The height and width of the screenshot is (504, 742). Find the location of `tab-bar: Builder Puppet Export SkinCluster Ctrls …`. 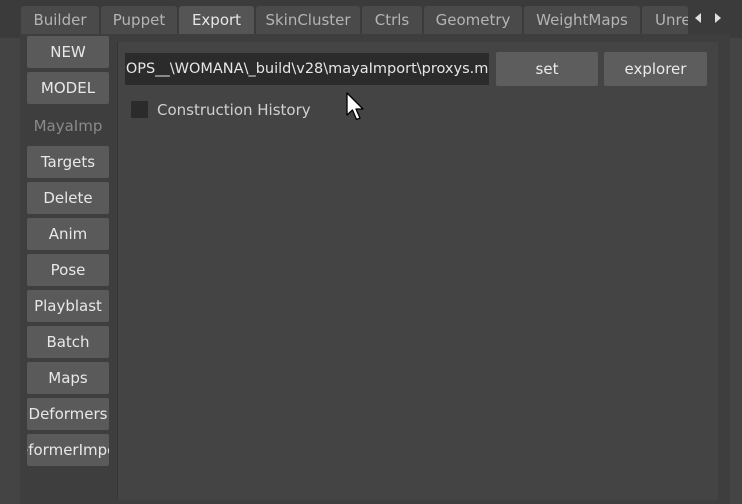

tab-bar: Builder Puppet Export SkinCluster Ctrls … is located at coordinates (371, 19).